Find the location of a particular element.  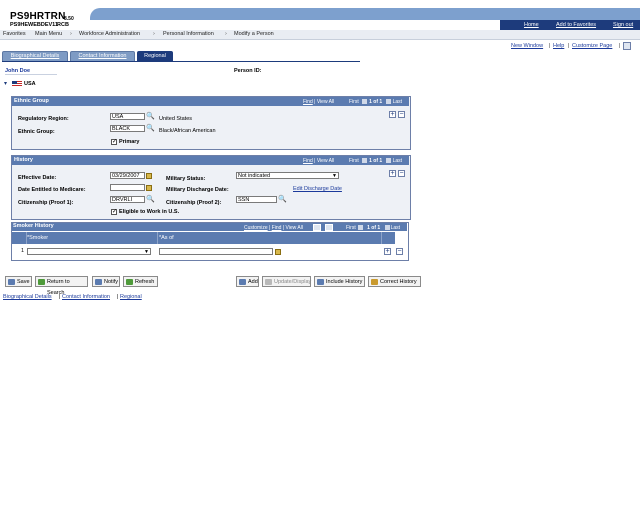

smoker-last: Last is located at coordinates (395, 228).